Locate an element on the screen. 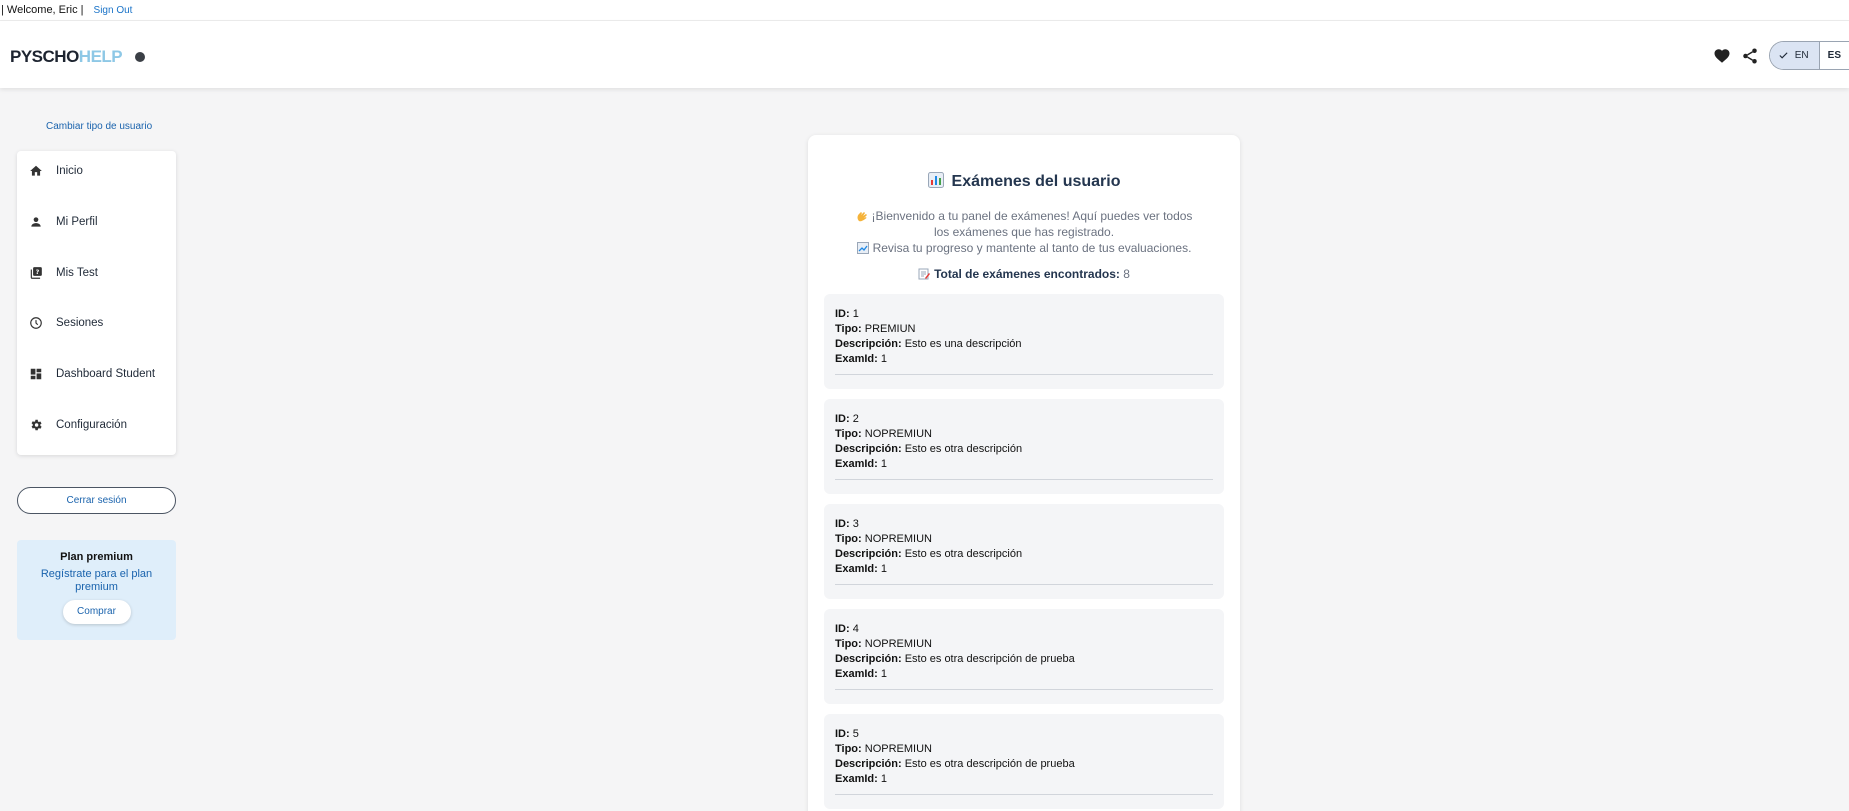  exam-tipo-value: PREMIUN is located at coordinates (890, 329).